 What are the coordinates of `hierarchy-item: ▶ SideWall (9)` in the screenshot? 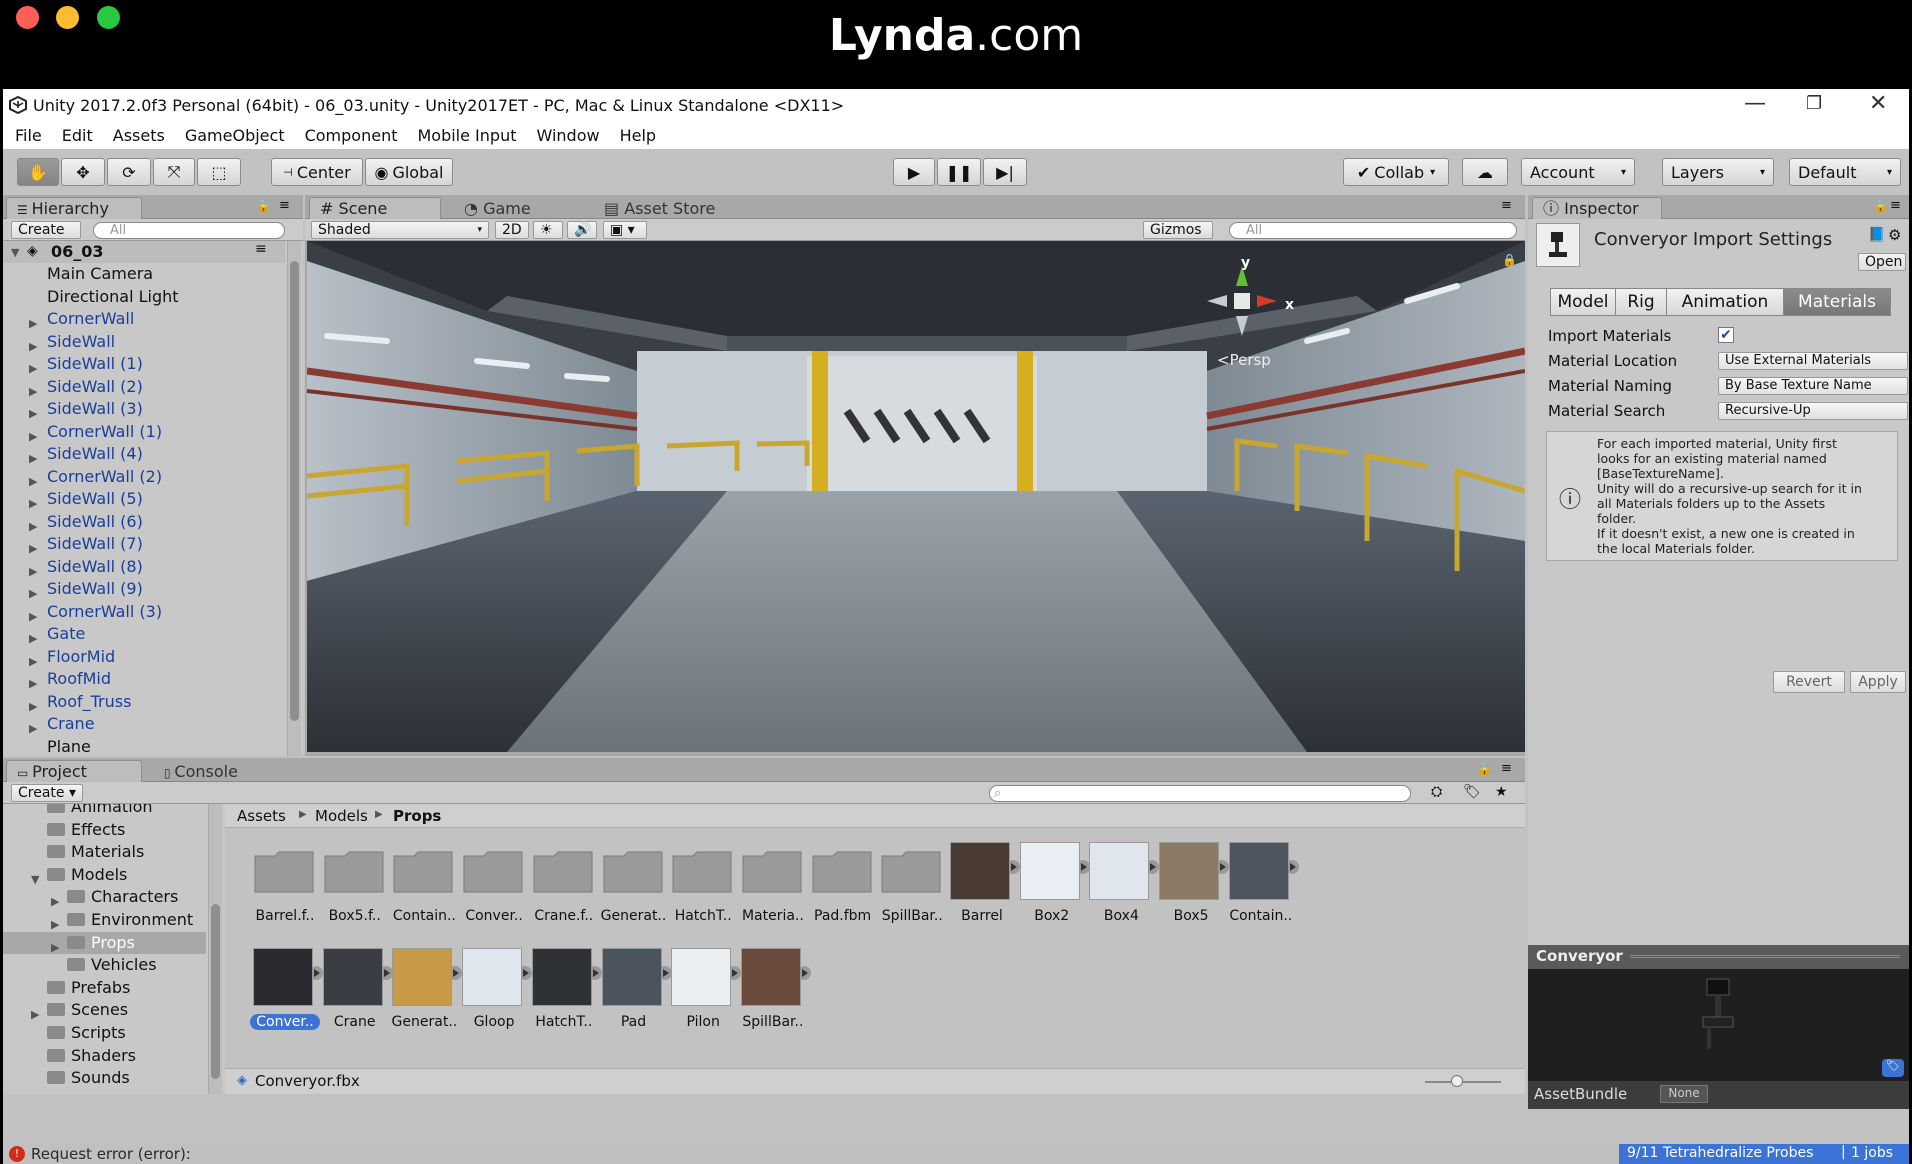 It's located at (144, 589).